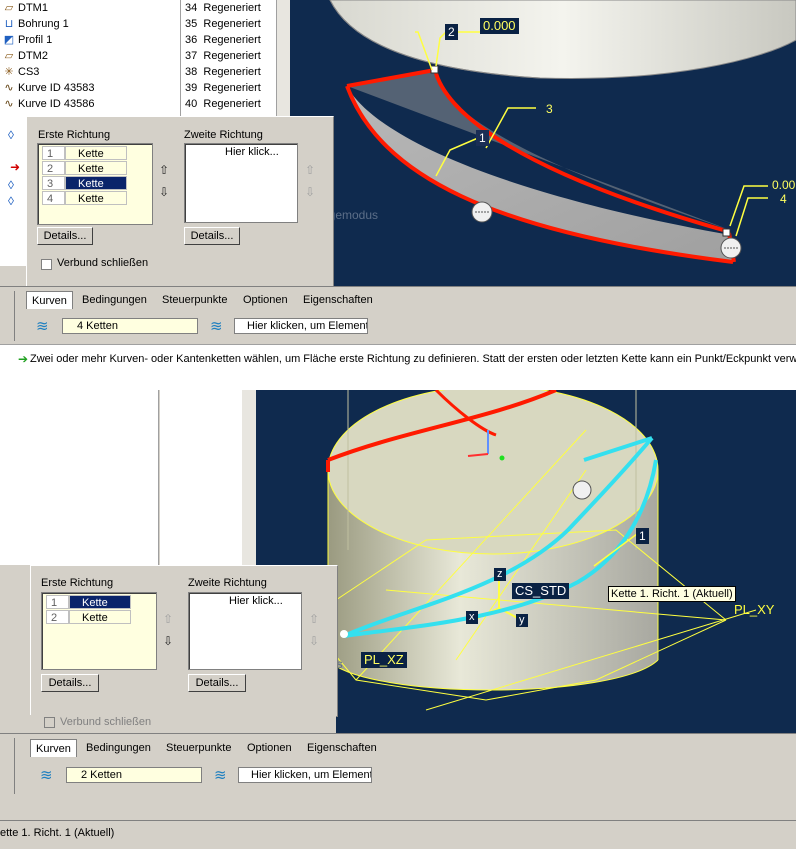 The width and height of the screenshot is (796, 849). What do you see at coordinates (57, 833) in the screenshot?
I see `status-bar-text: ette 1. Richt. 1 (Aktuell)` at bounding box center [57, 833].